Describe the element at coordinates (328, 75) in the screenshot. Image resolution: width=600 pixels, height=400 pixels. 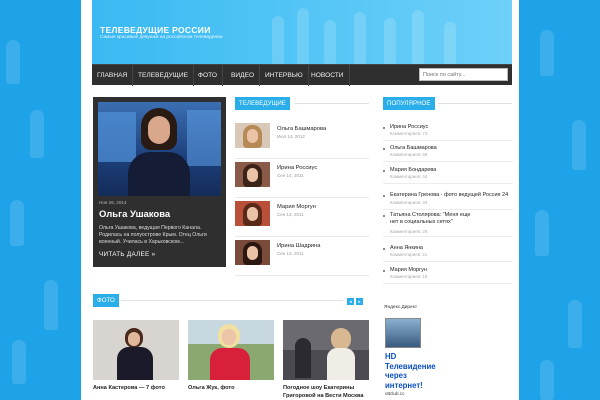
I see `nav-item-news: НОВОСТИ` at that location.